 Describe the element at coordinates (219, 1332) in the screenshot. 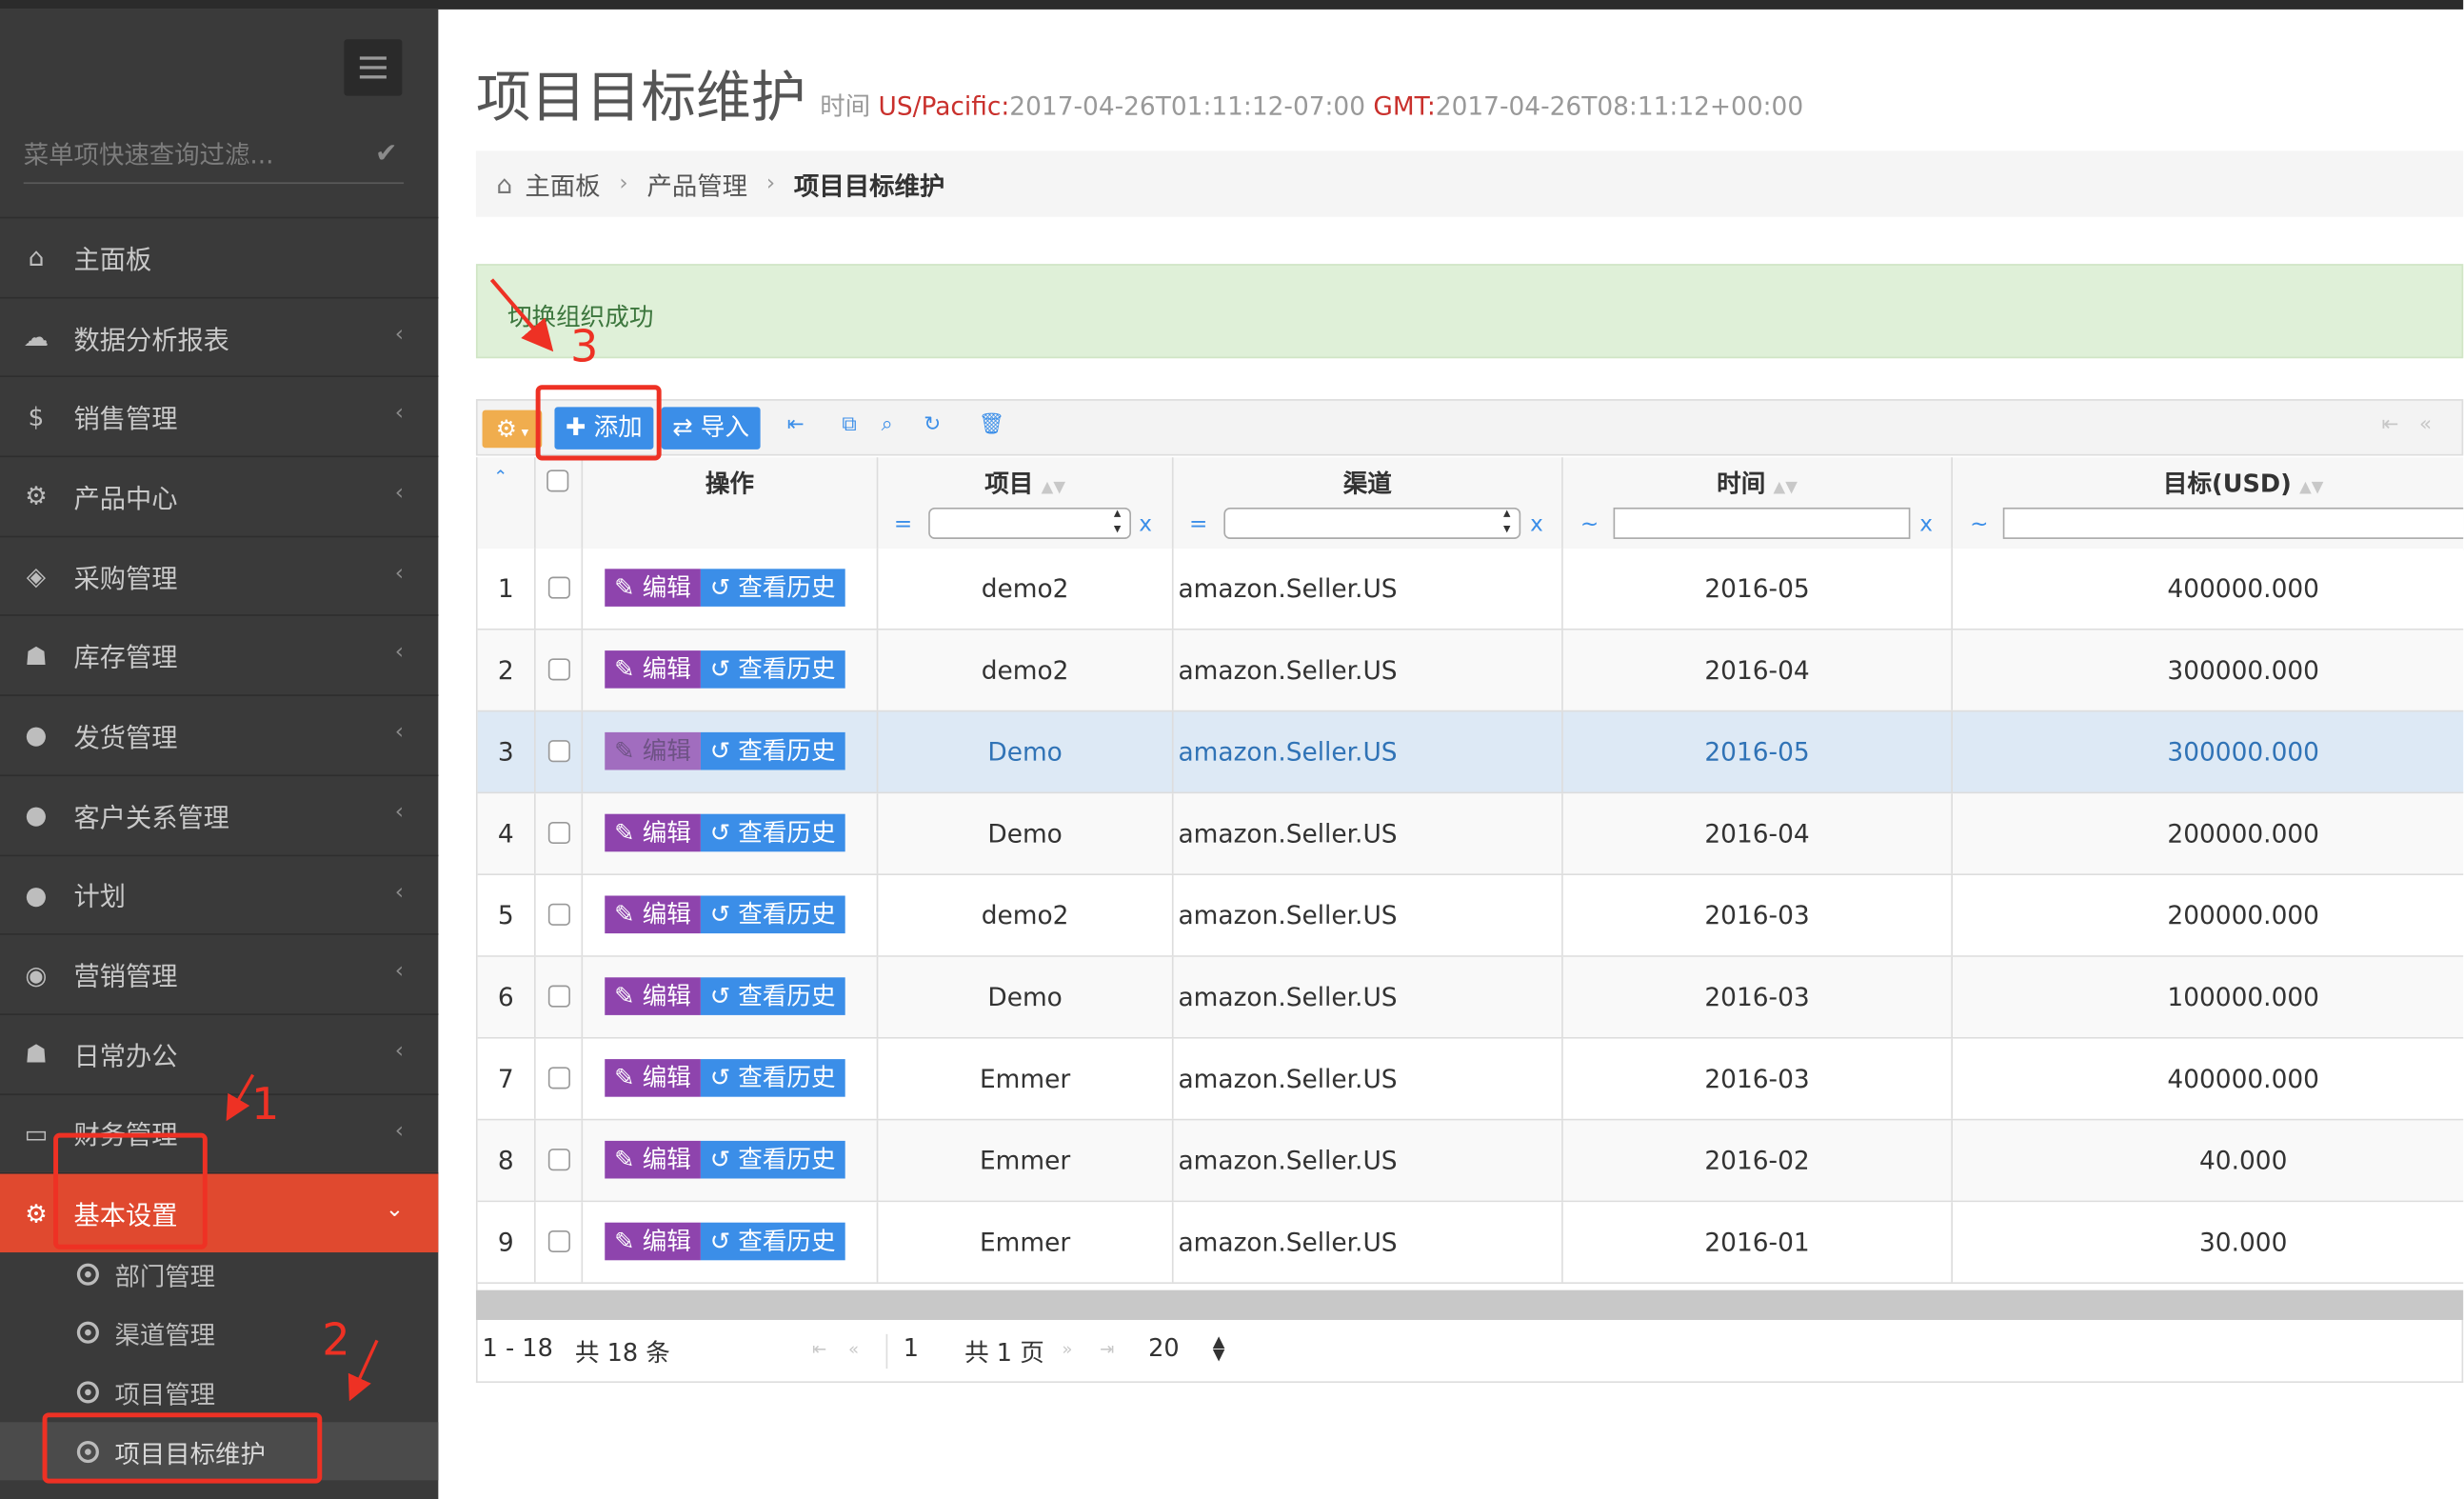

I see `sidebar-subitem: 渠道管理` at that location.